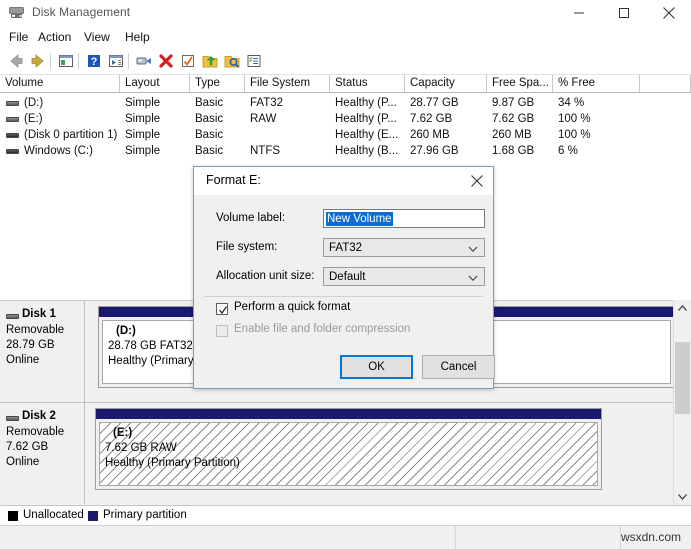 This screenshot has height=549, width=691. Describe the element at coordinates (665, 83) in the screenshot. I see `column-header-filler` at that location.